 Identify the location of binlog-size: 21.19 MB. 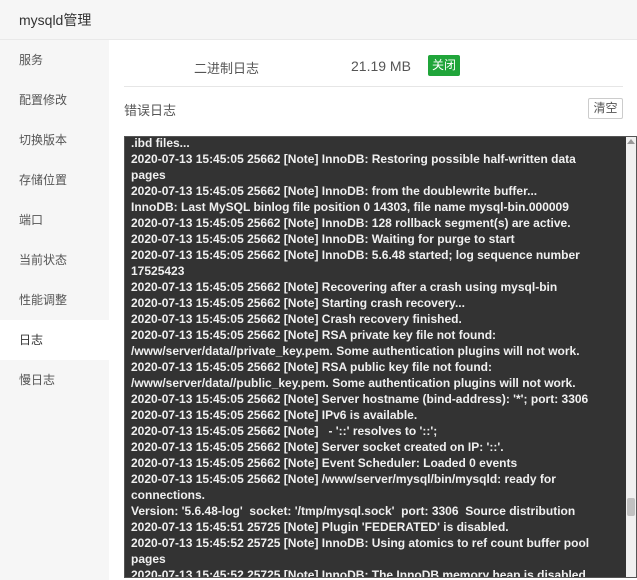
(381, 66).